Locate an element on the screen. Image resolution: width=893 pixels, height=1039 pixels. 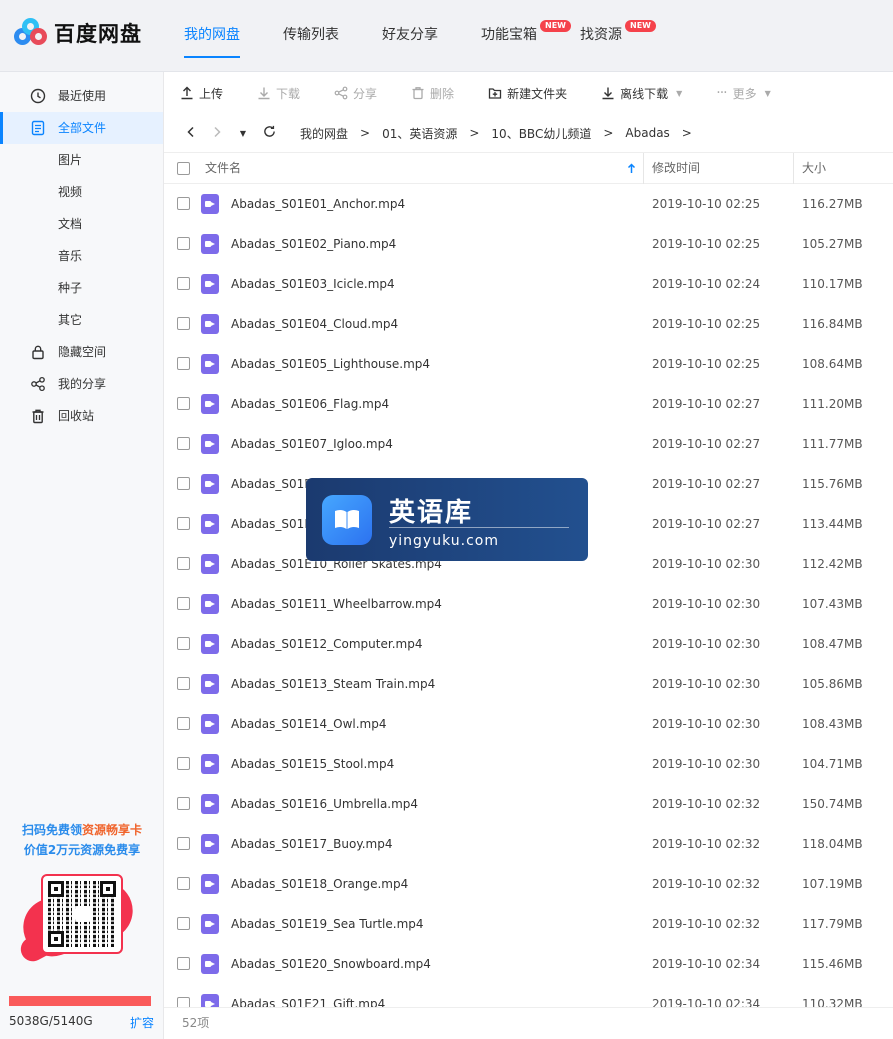
file-name: Abadas_S01E03_Icicle.mp4 is located at coordinates (313, 284).